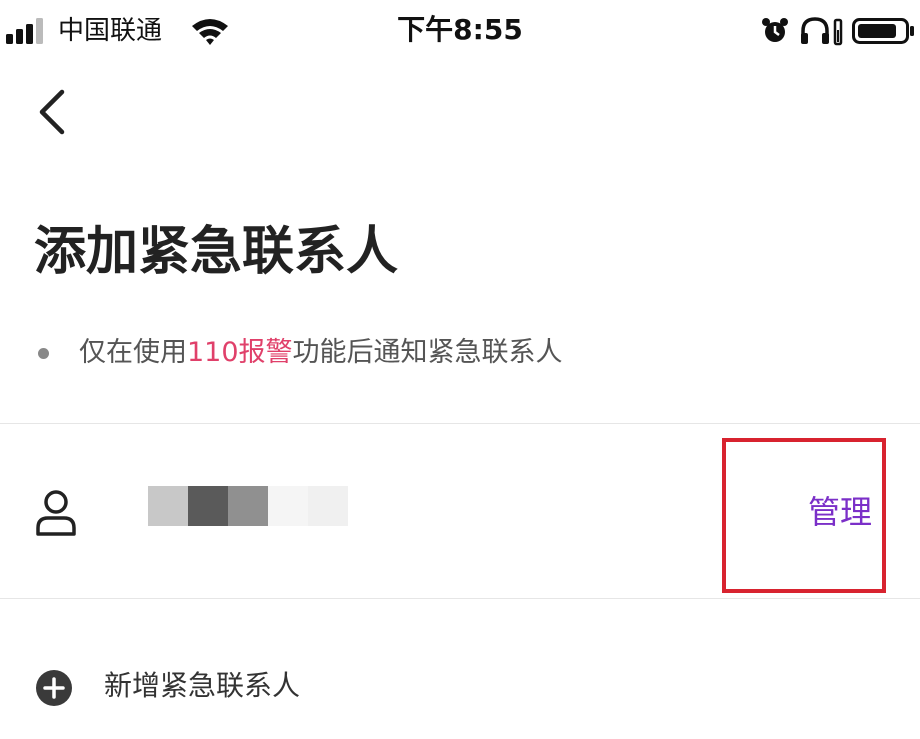 This screenshot has height=739, width=920. Describe the element at coordinates (460, 32) in the screenshot. I see `status-bar: 中国联通 下午8:55` at that location.